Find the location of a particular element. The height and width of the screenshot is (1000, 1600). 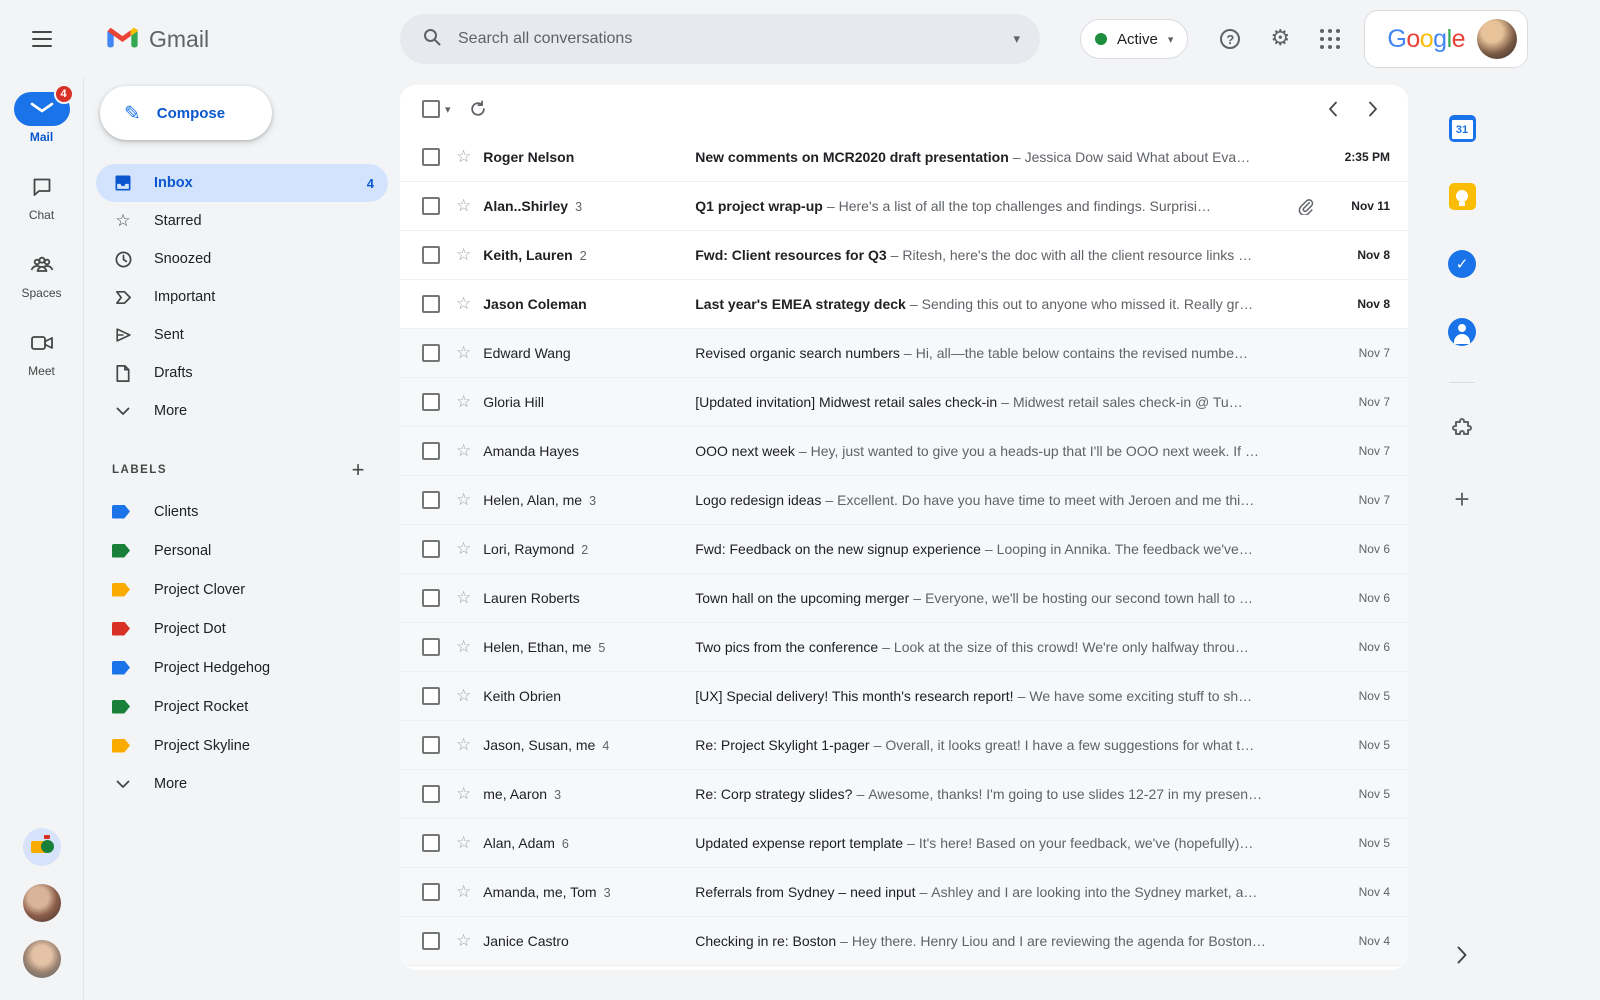

sidebar-label-item: Project Clover is located at coordinates (242, 589).